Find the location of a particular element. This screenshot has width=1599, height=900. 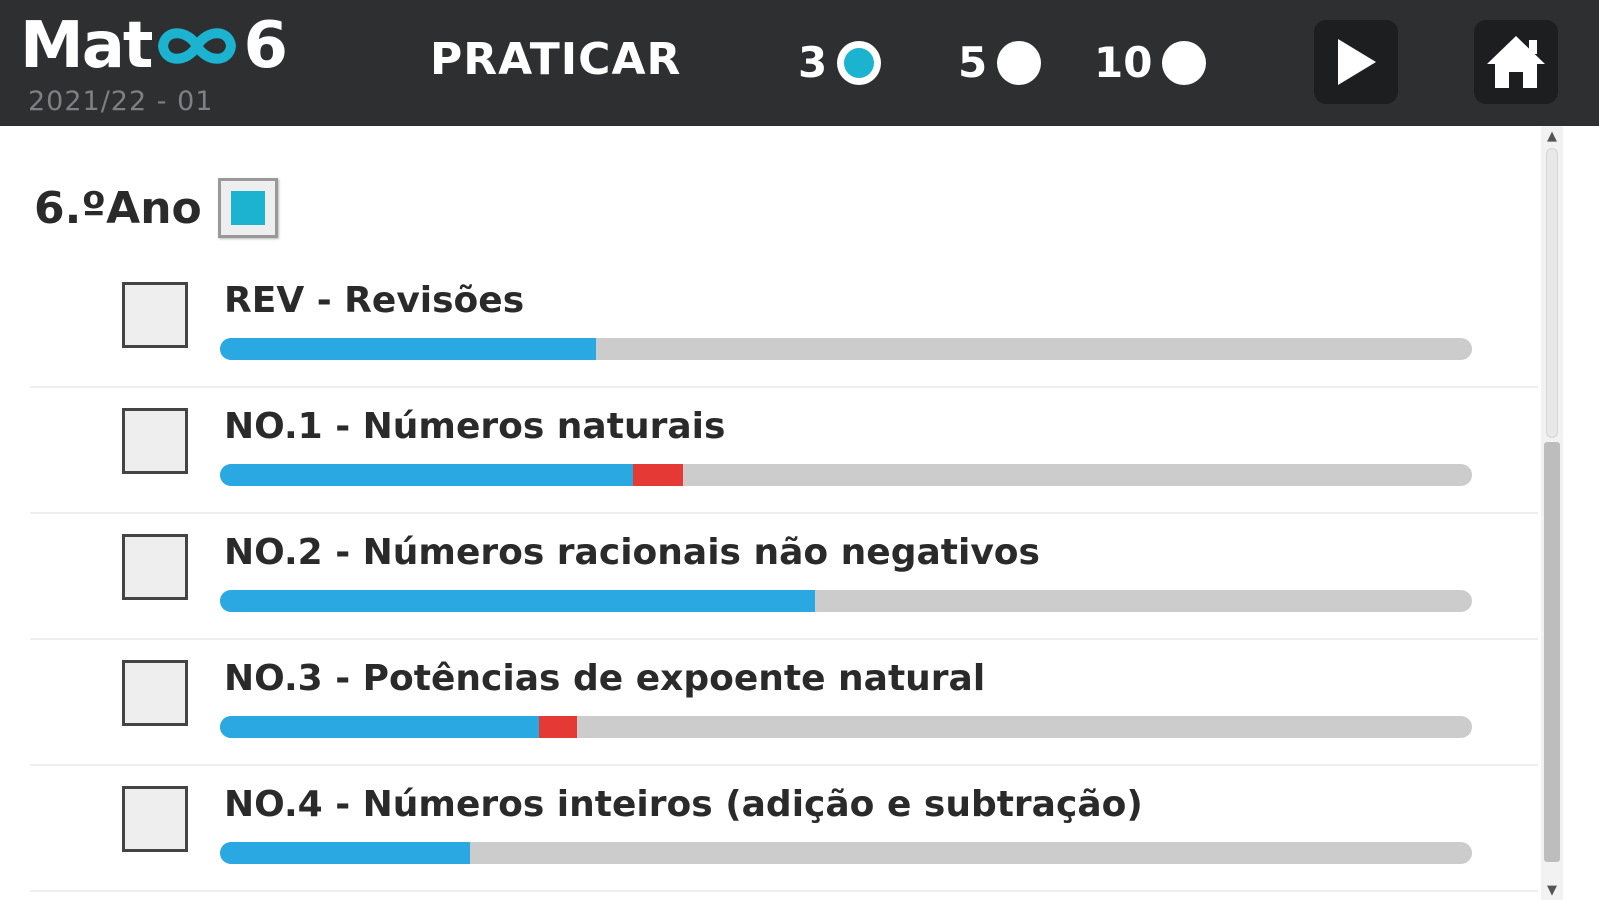

version-label: 2021/22 - 01 is located at coordinates (121, 101).